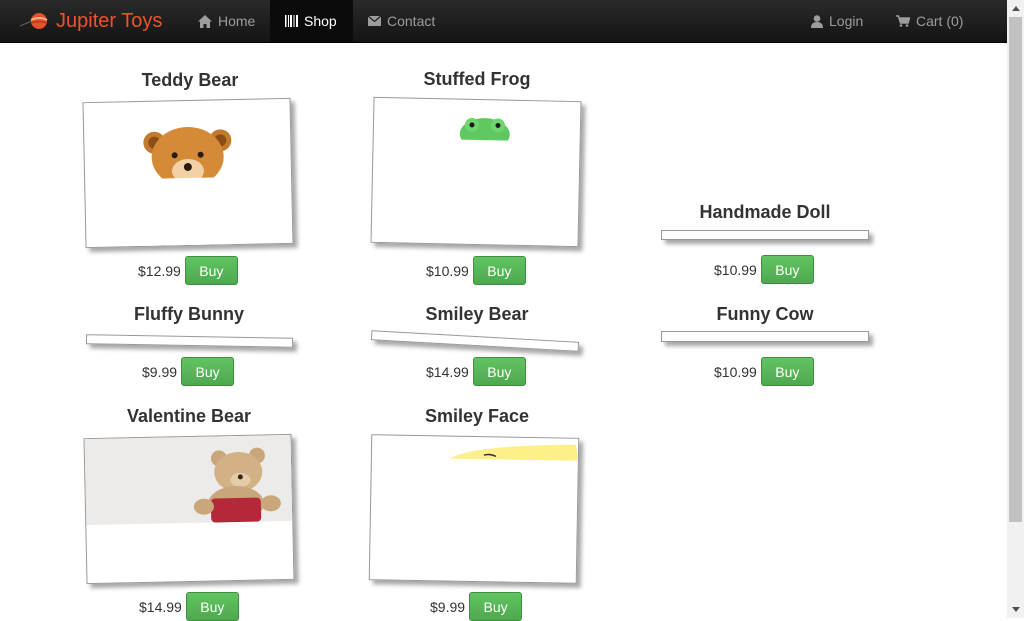 This screenshot has height=621, width=1024. What do you see at coordinates (189, 314) in the screenshot?
I see `product-title: Fluffy Bunny` at bounding box center [189, 314].